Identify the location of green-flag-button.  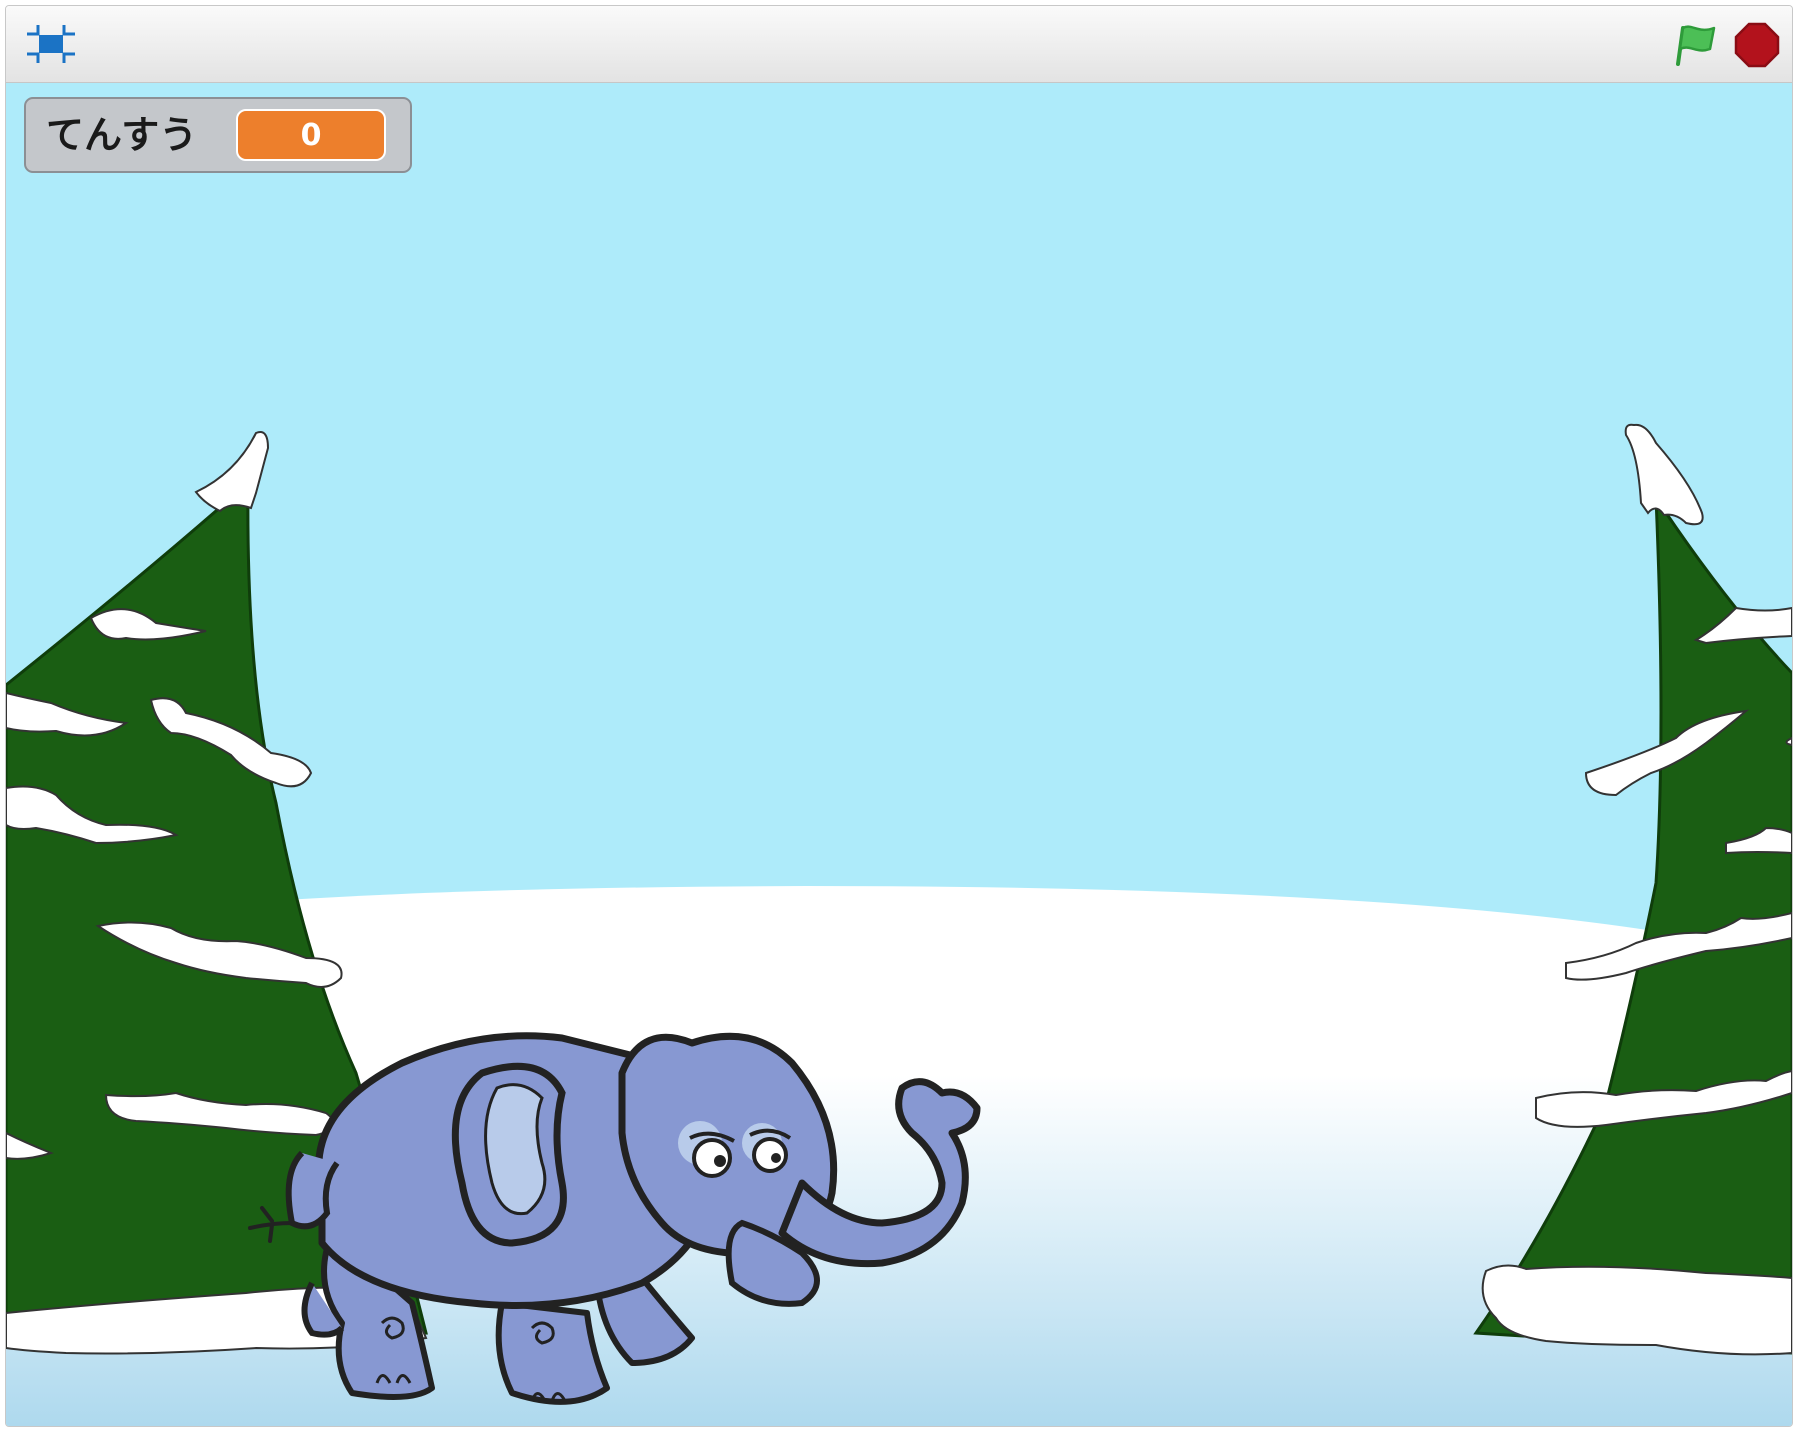
(1696, 44).